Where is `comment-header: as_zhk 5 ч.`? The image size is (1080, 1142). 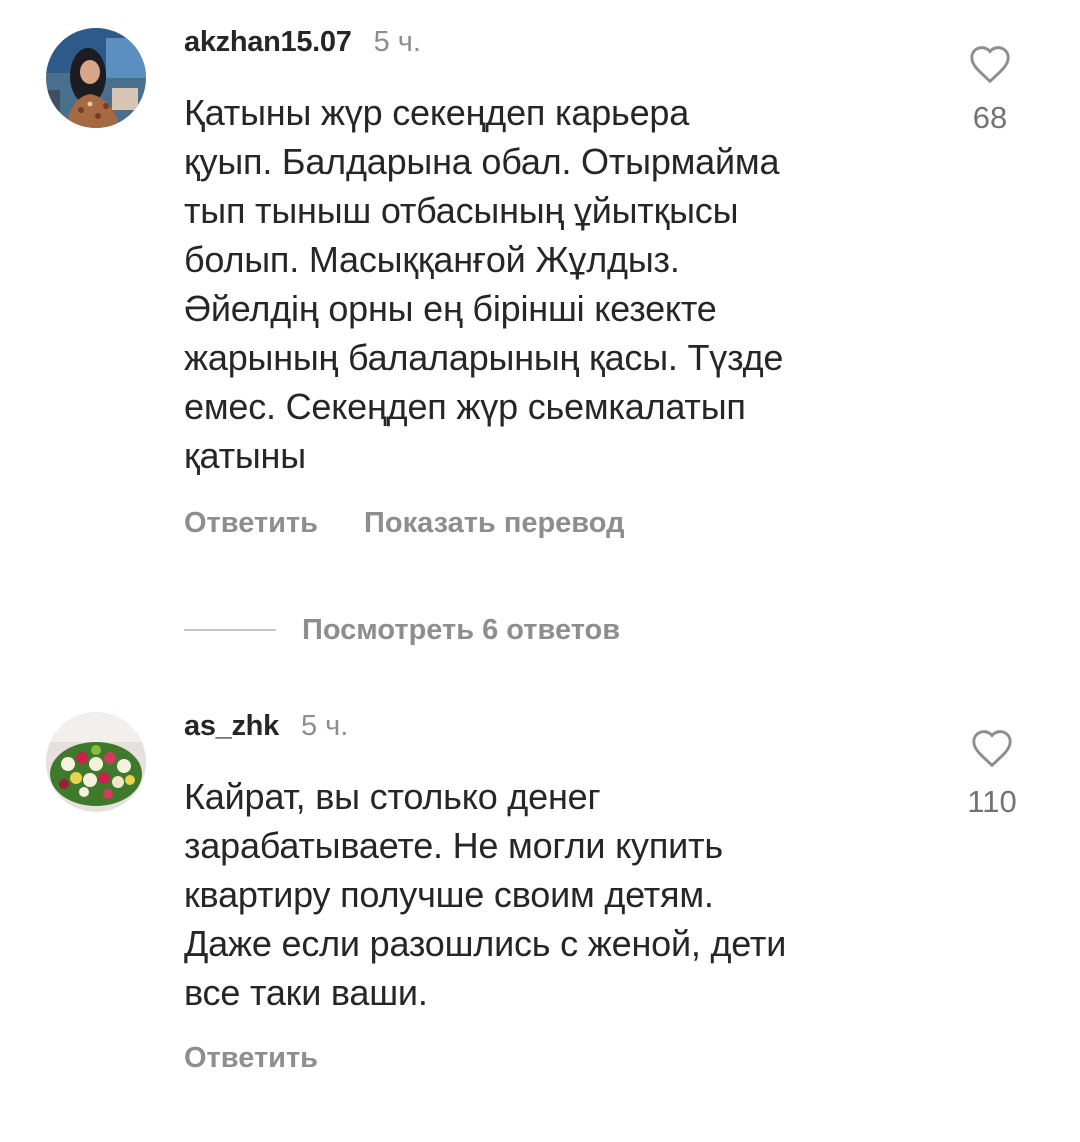 comment-header: as_zhk 5 ч. is located at coordinates (266, 730).